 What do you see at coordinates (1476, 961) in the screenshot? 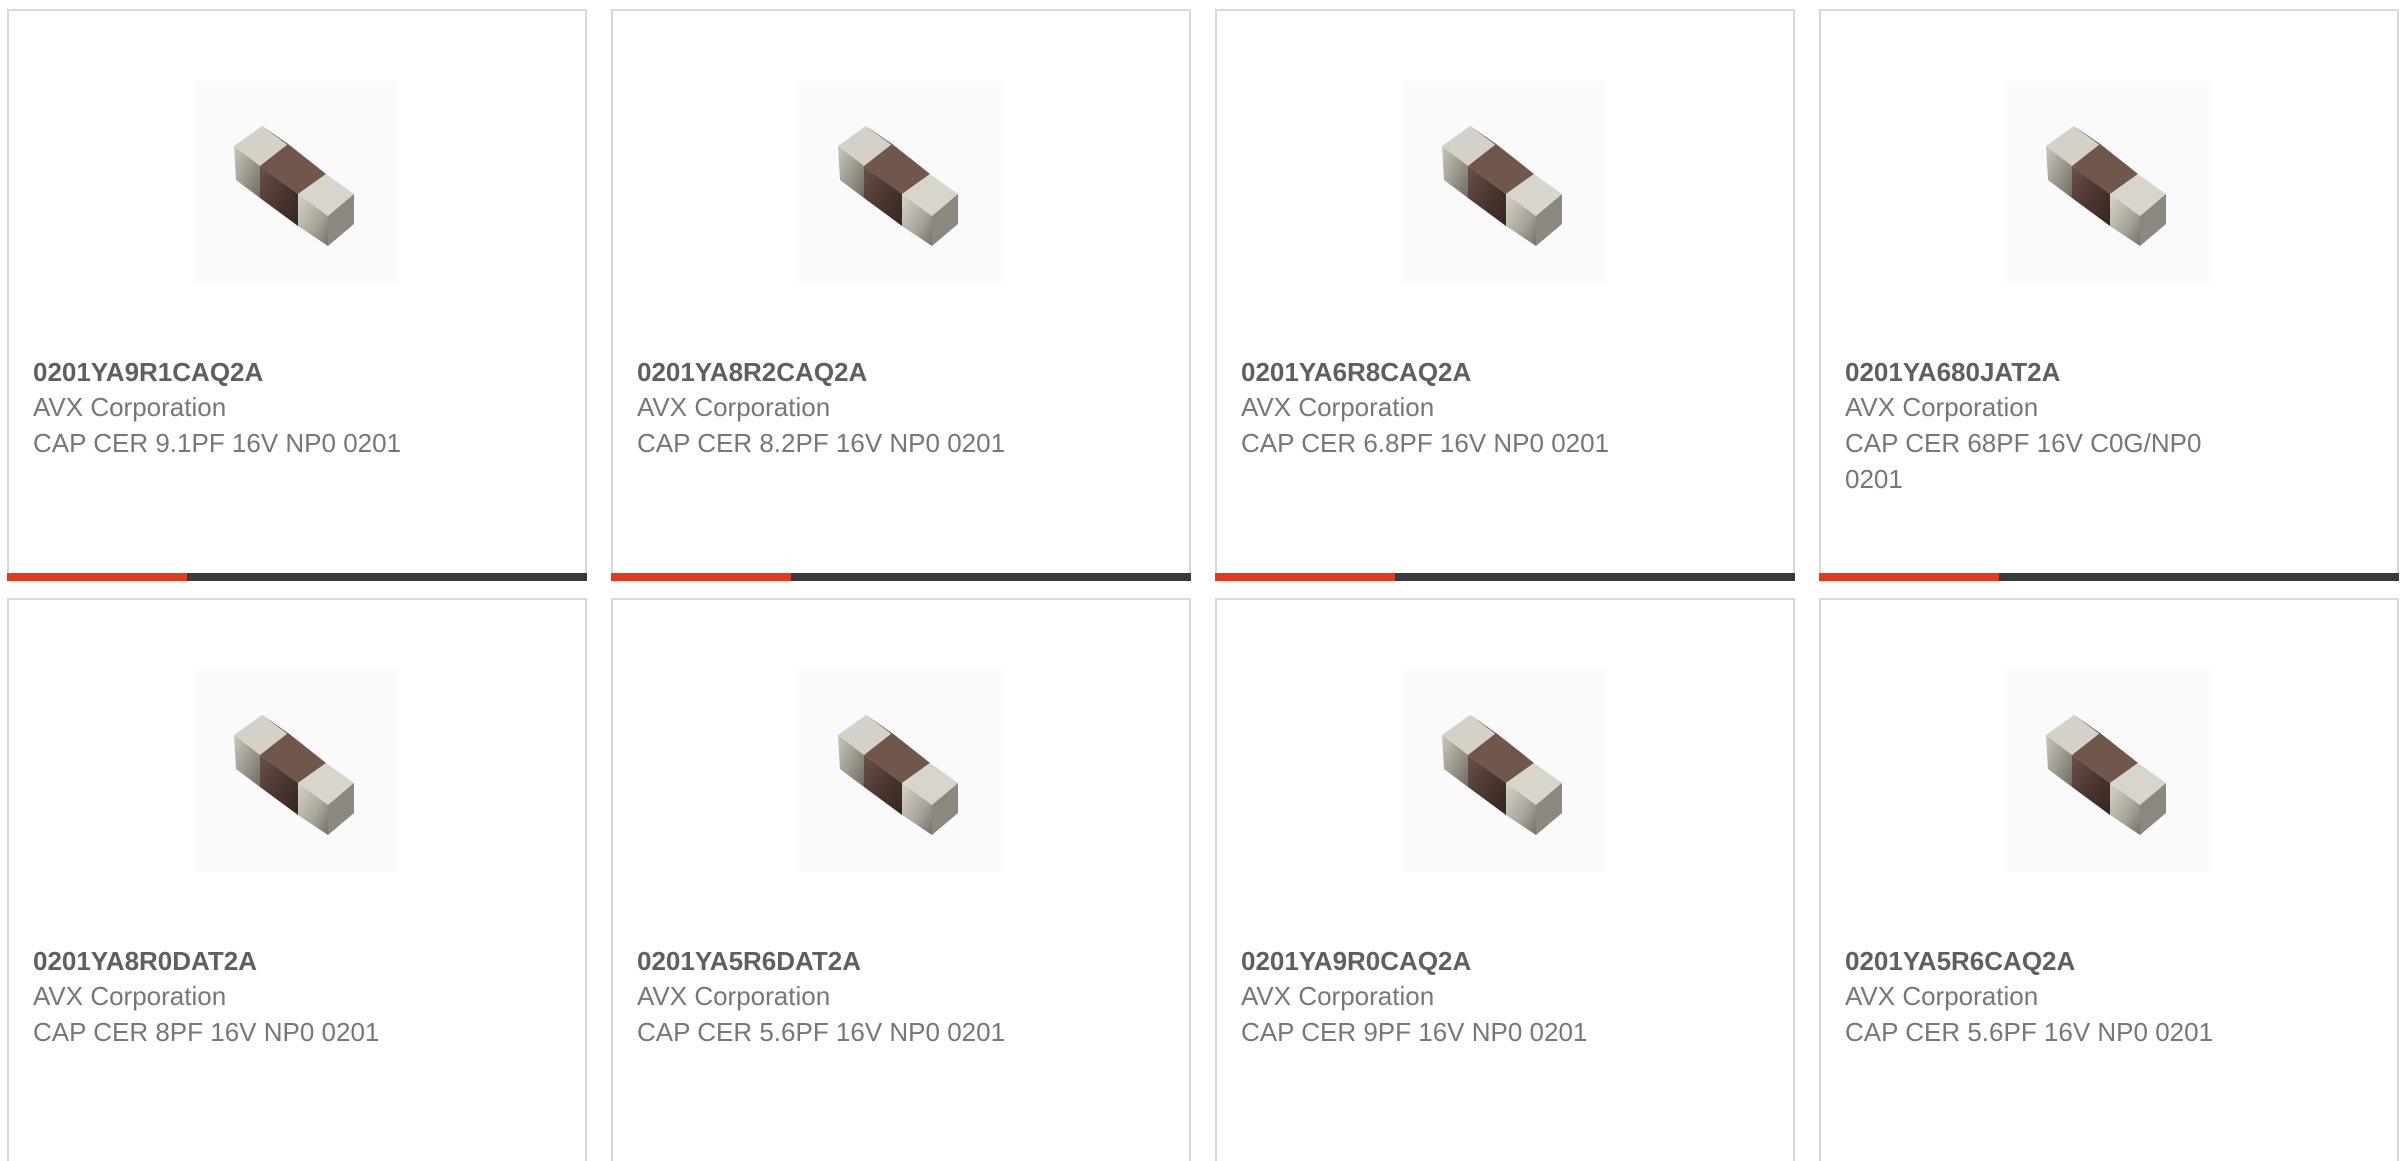
I see `part-number-link: 0201YA9R0CAQ2A` at bounding box center [1476, 961].